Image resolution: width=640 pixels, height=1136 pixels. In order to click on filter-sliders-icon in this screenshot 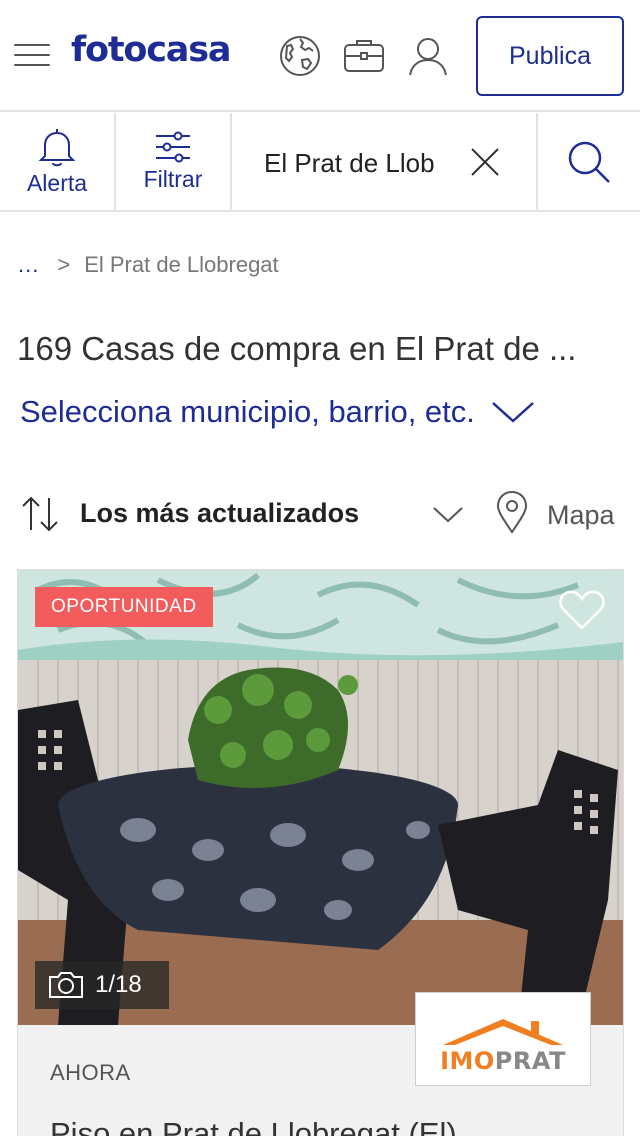, I will do `click(173, 147)`.